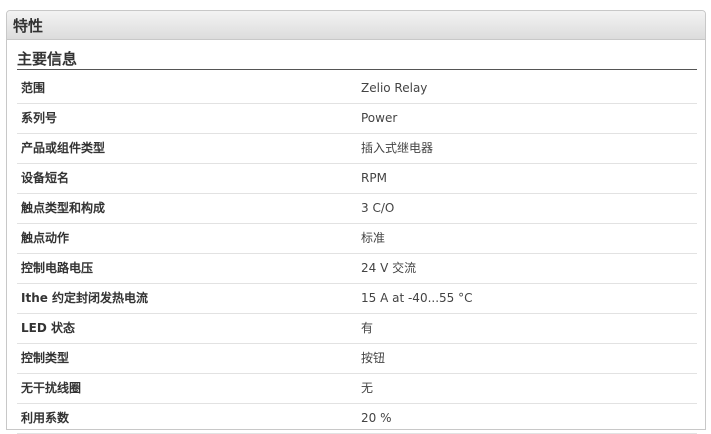 This screenshot has height=434, width=711. What do you see at coordinates (45, 178) in the screenshot?
I see `spec-label: 设备短名` at bounding box center [45, 178].